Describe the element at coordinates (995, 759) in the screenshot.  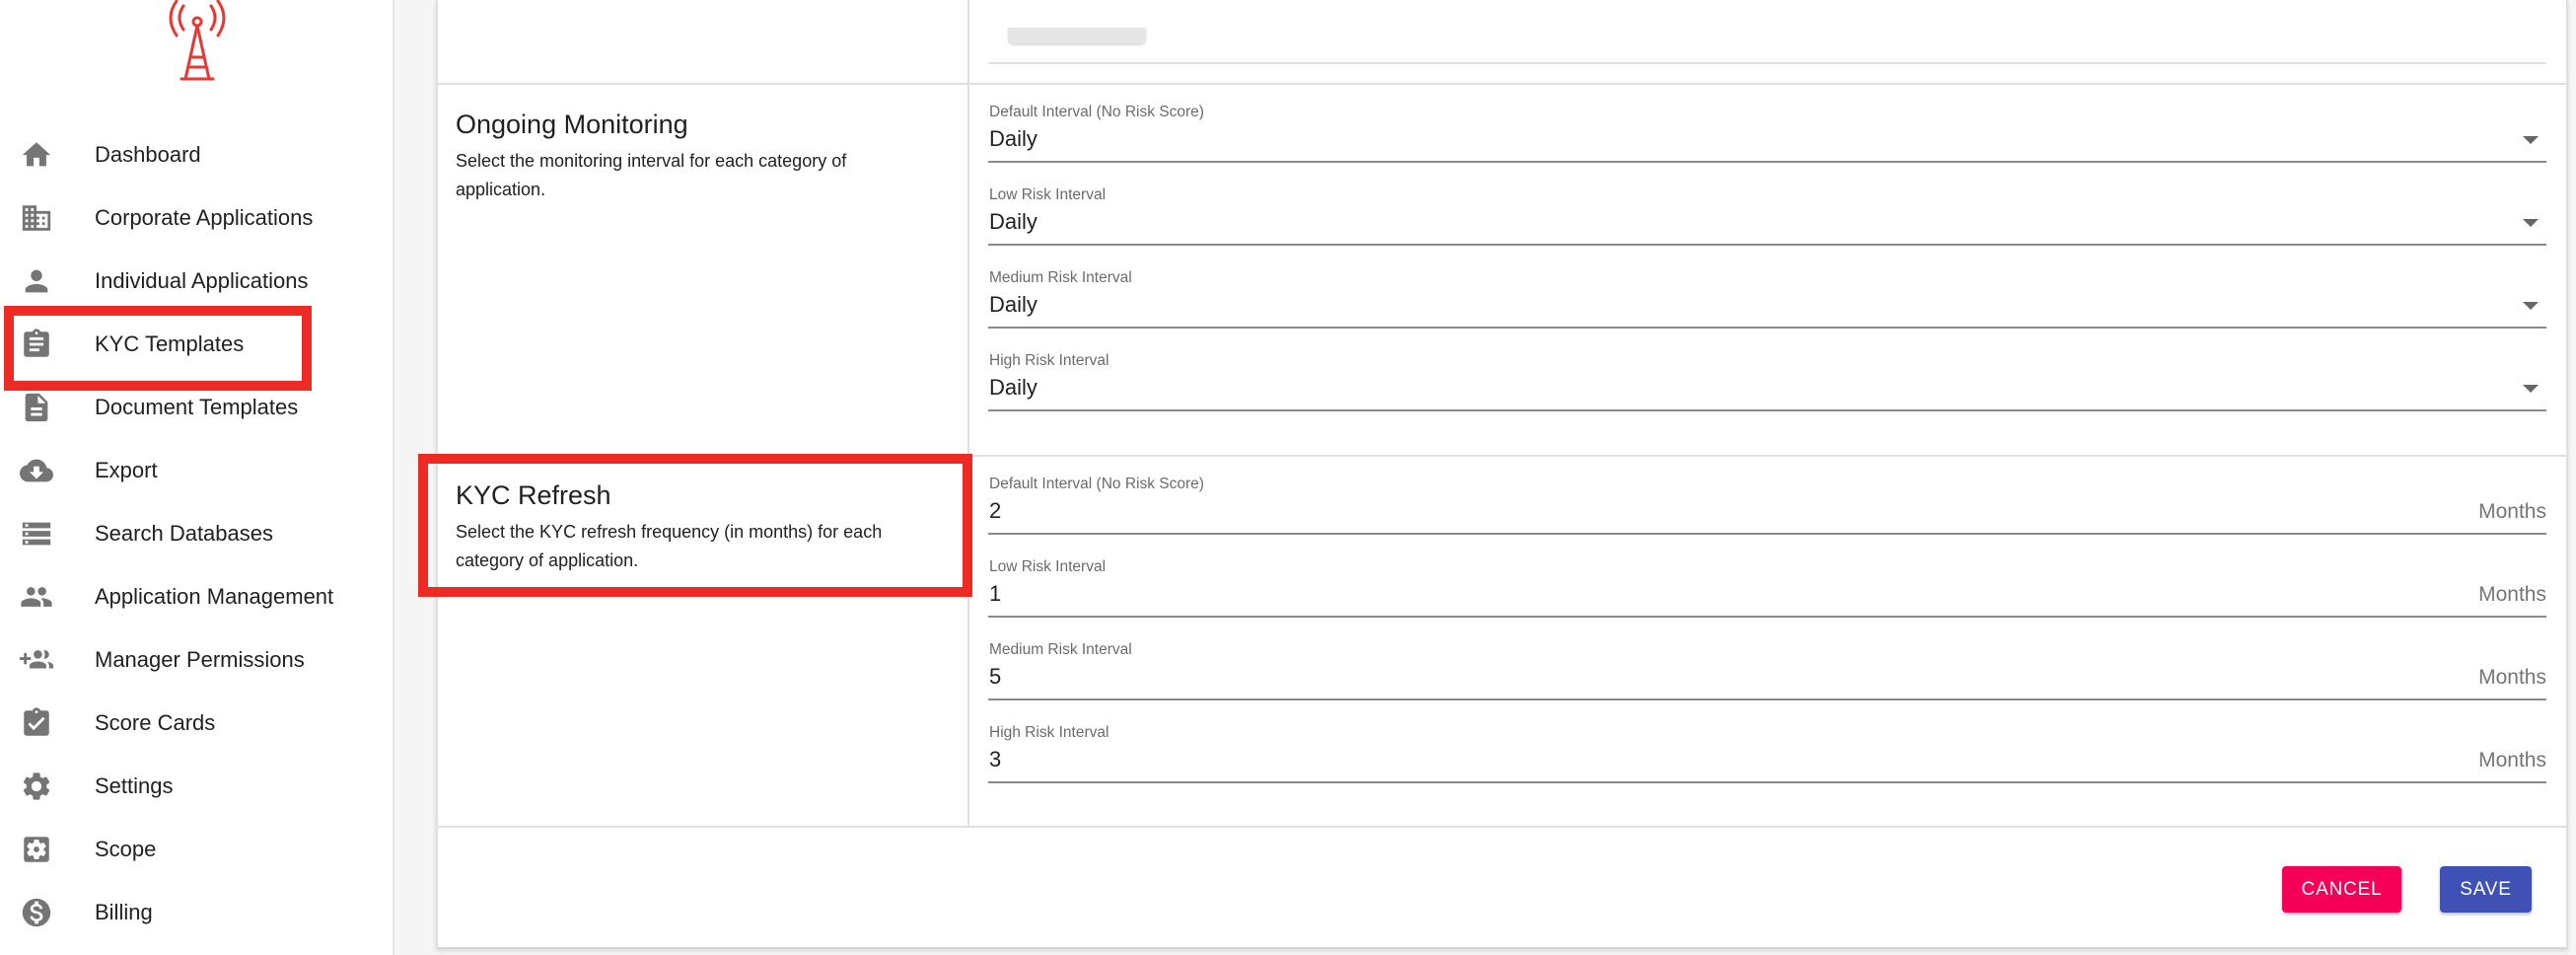
I see `field-value: 3` at that location.